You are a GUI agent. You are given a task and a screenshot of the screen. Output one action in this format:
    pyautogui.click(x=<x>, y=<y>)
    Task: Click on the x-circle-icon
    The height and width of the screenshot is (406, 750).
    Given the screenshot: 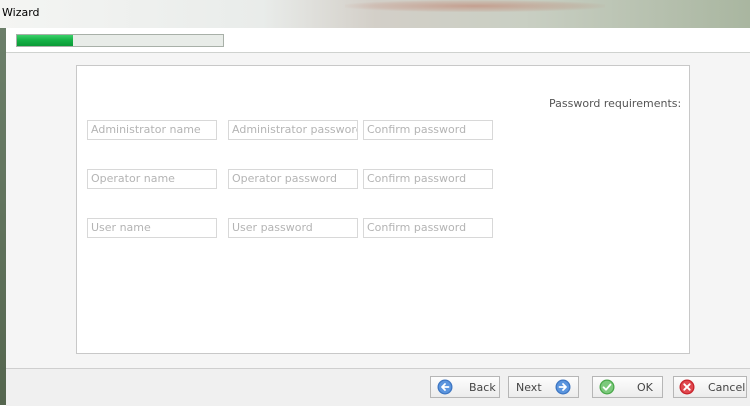 What is the action you would take?
    pyautogui.click(x=687, y=387)
    